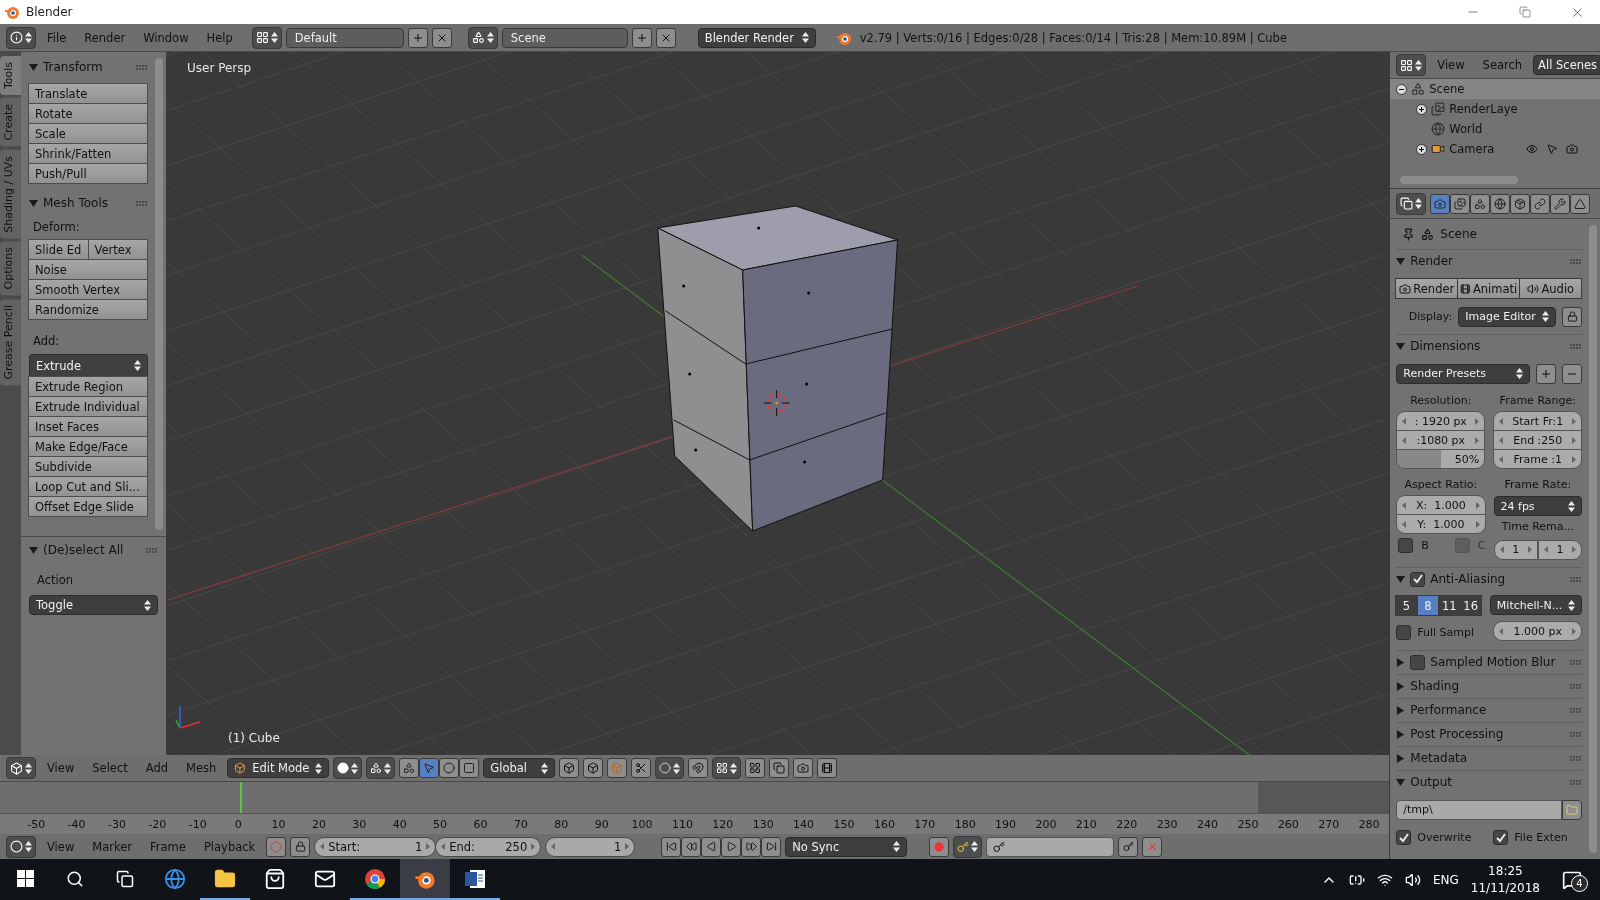 The height and width of the screenshot is (900, 1600). I want to click on display-dropdown: Image Editor, so click(1507, 316).